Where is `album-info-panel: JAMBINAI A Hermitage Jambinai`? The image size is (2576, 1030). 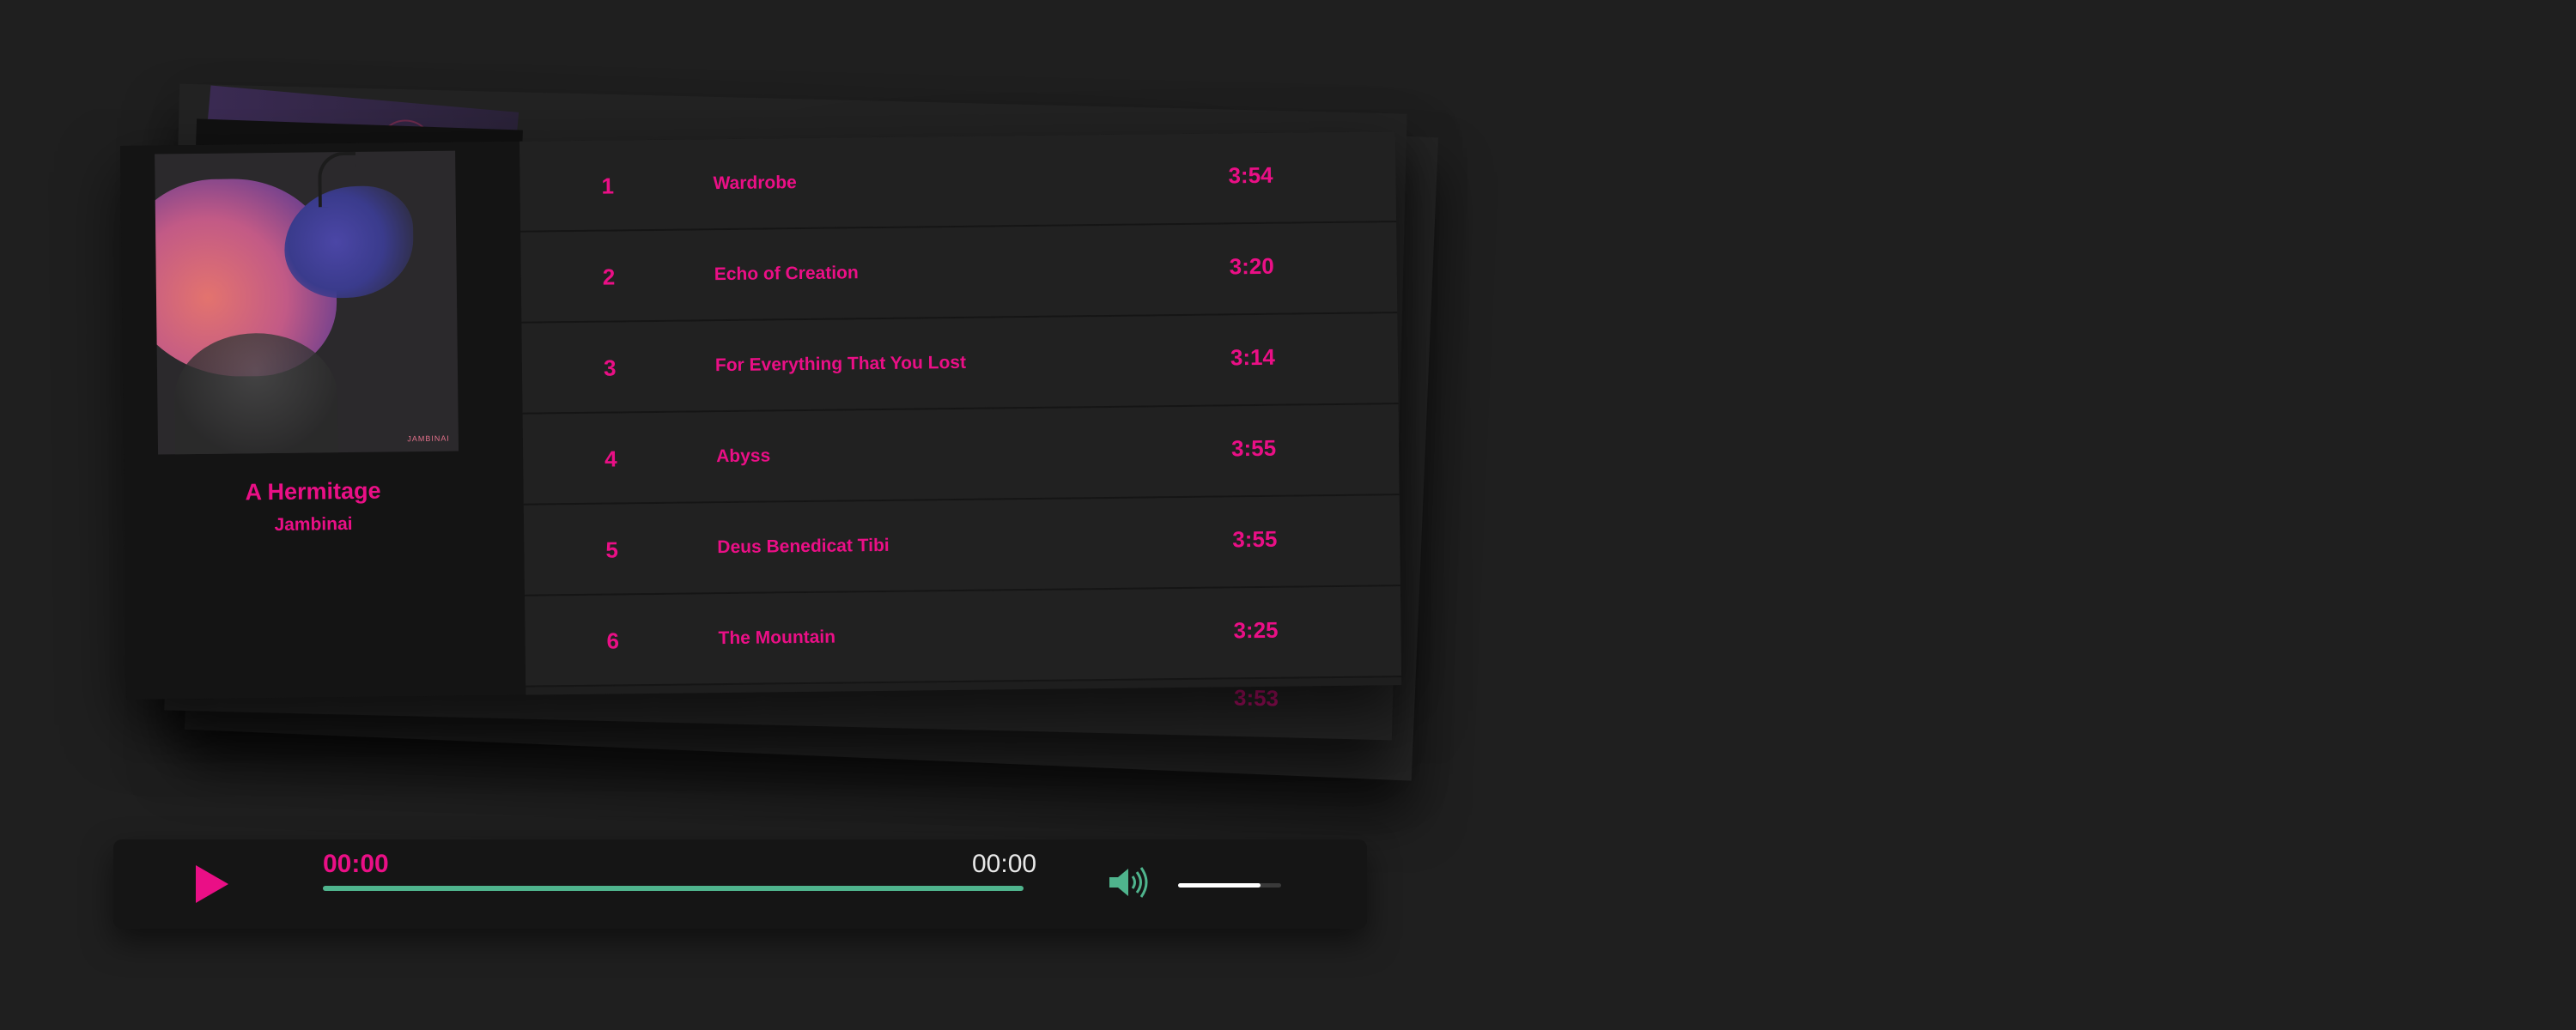
album-info-panel: JAMBINAI A Hermitage Jambinai is located at coordinates (323, 420).